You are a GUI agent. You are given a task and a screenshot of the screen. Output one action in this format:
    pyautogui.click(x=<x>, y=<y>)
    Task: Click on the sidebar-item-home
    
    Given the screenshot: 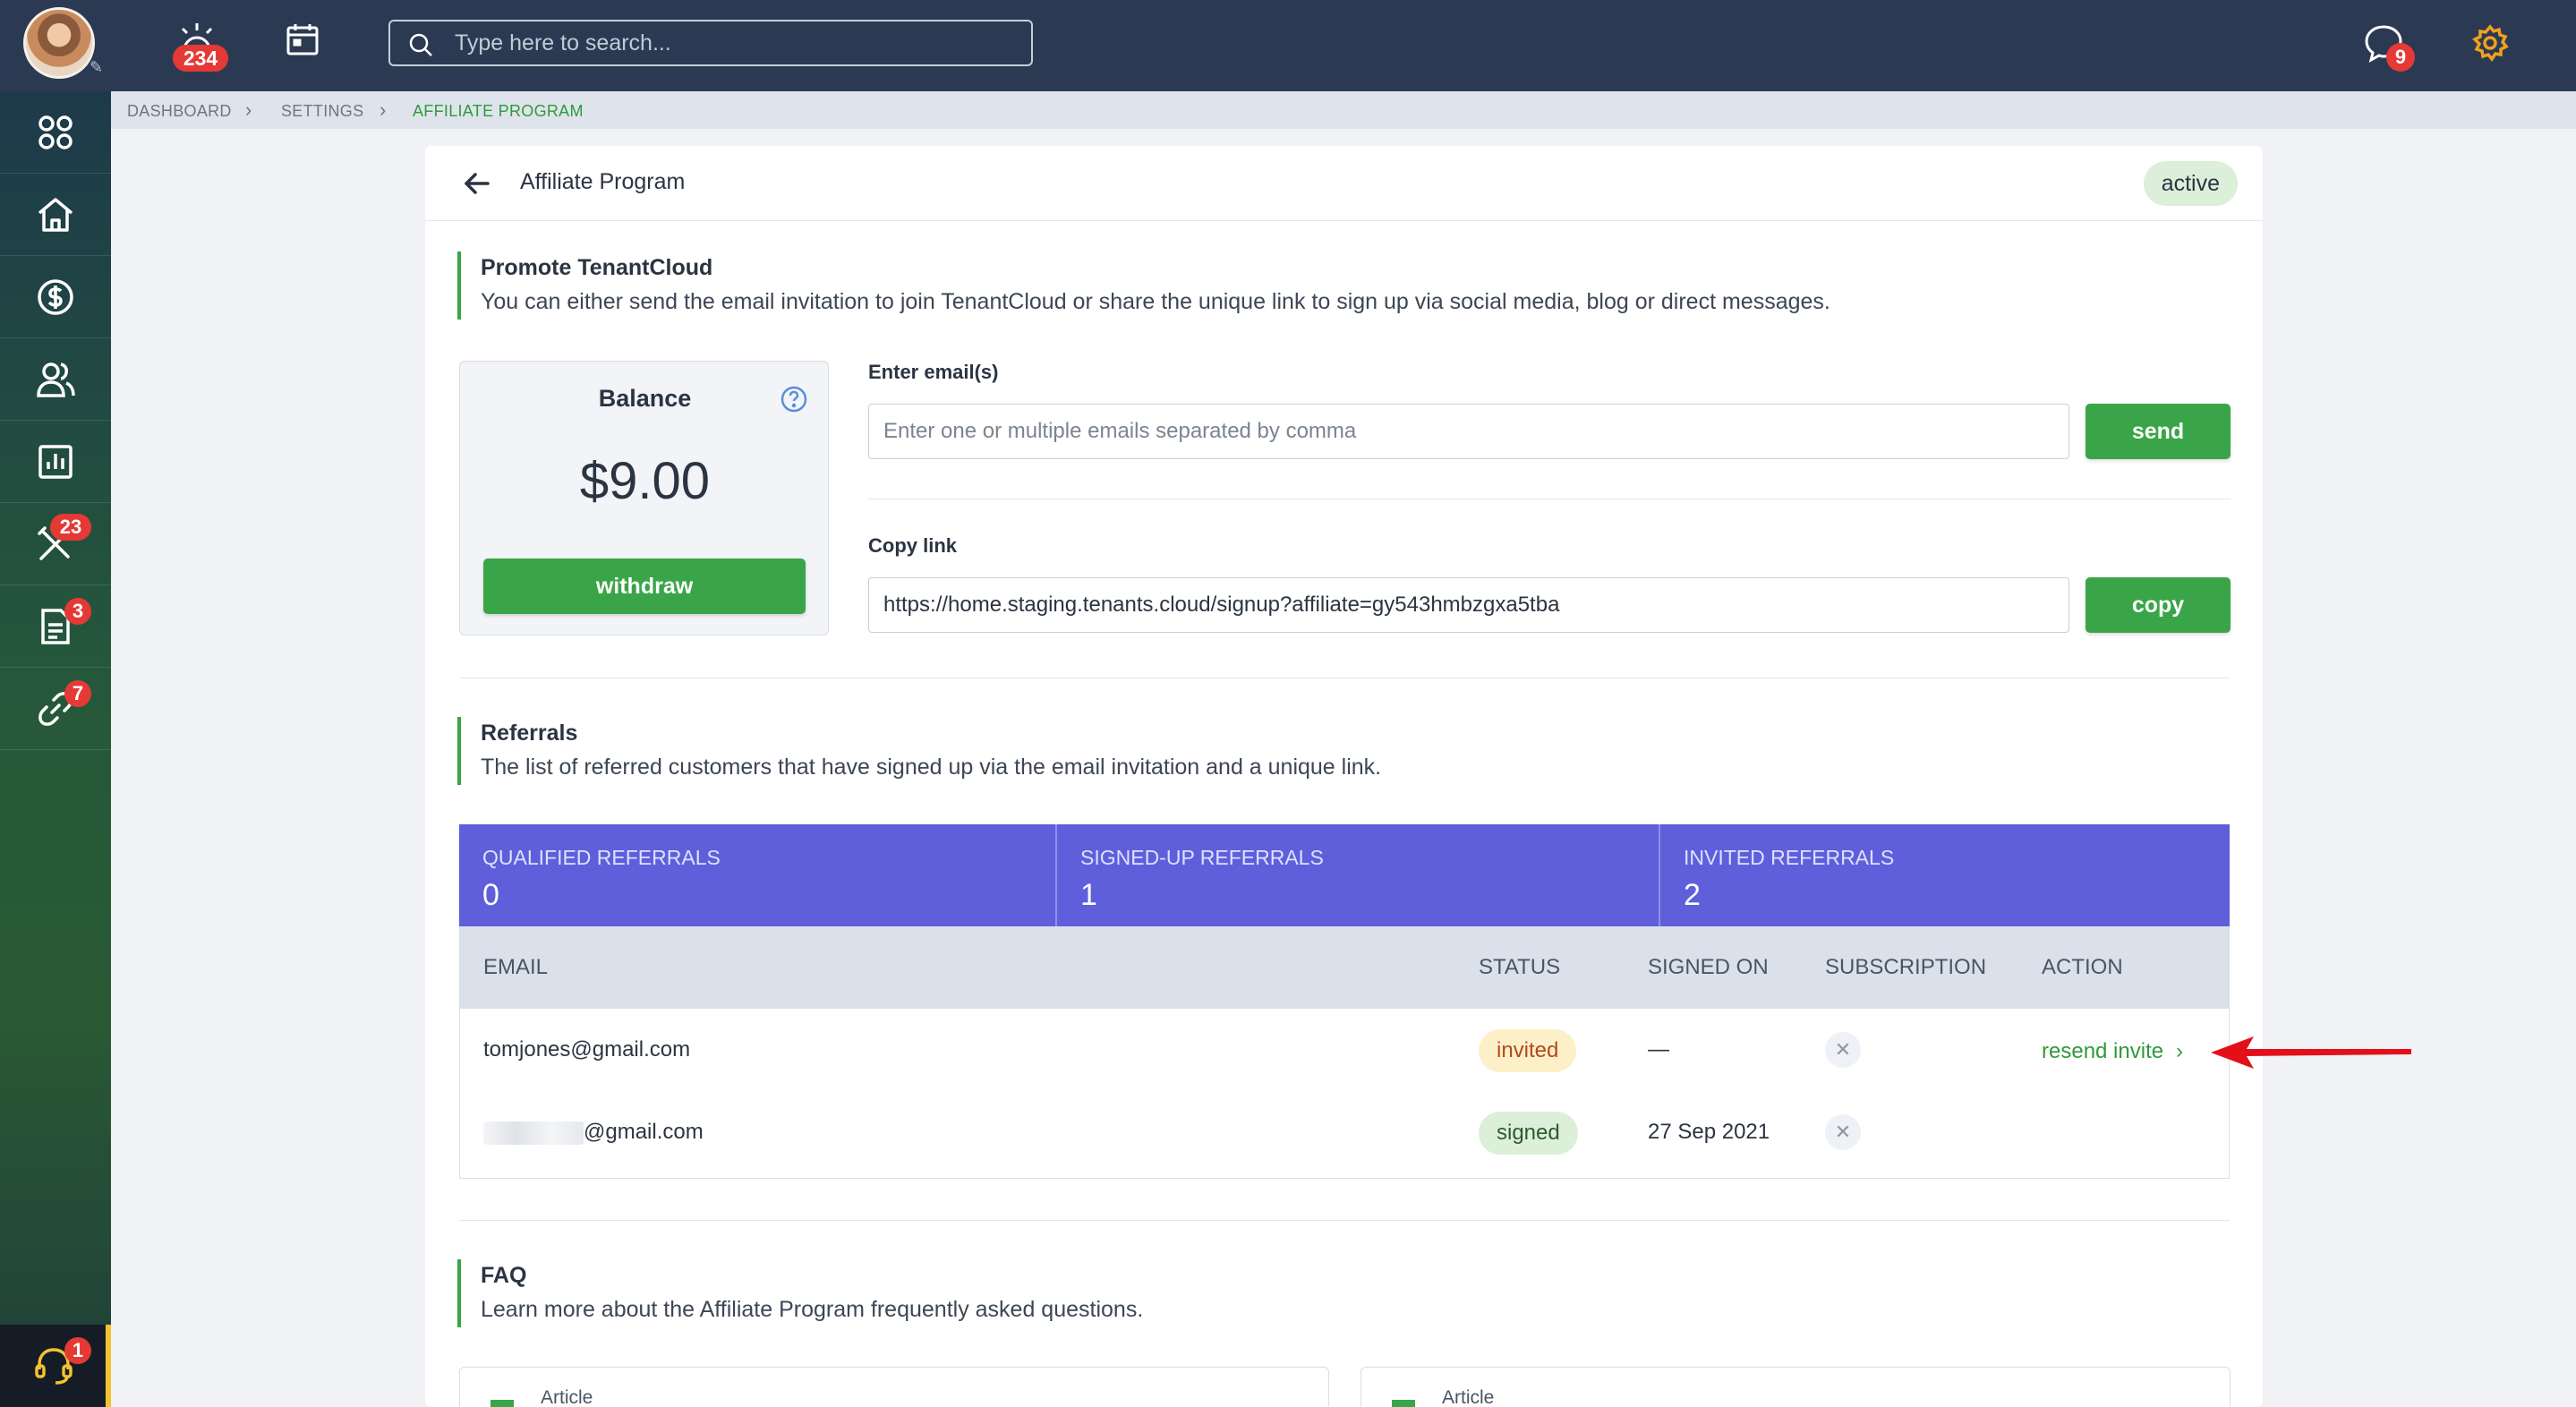 What is the action you would take?
    pyautogui.click(x=55, y=215)
    